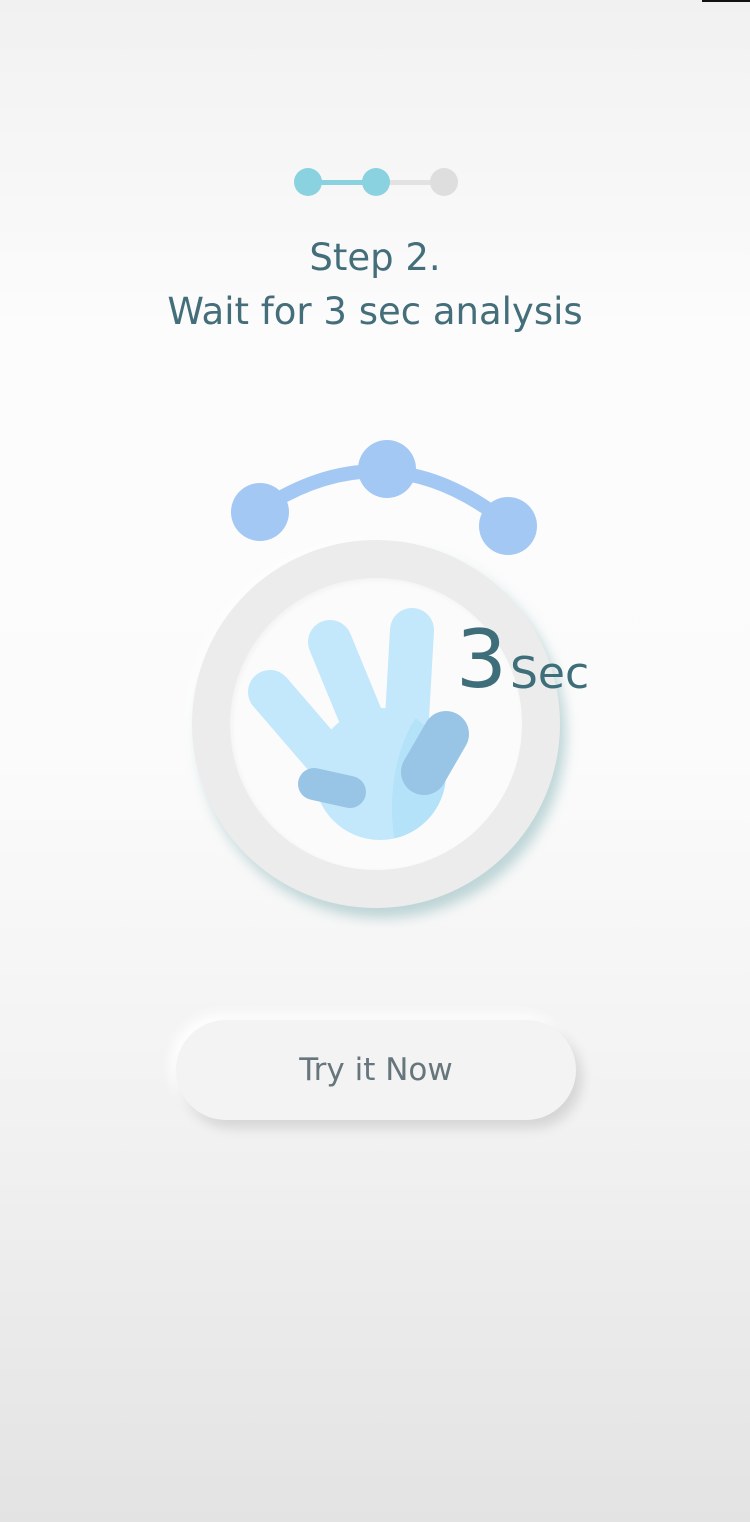  I want to click on countdown-value: 3, so click(481, 659).